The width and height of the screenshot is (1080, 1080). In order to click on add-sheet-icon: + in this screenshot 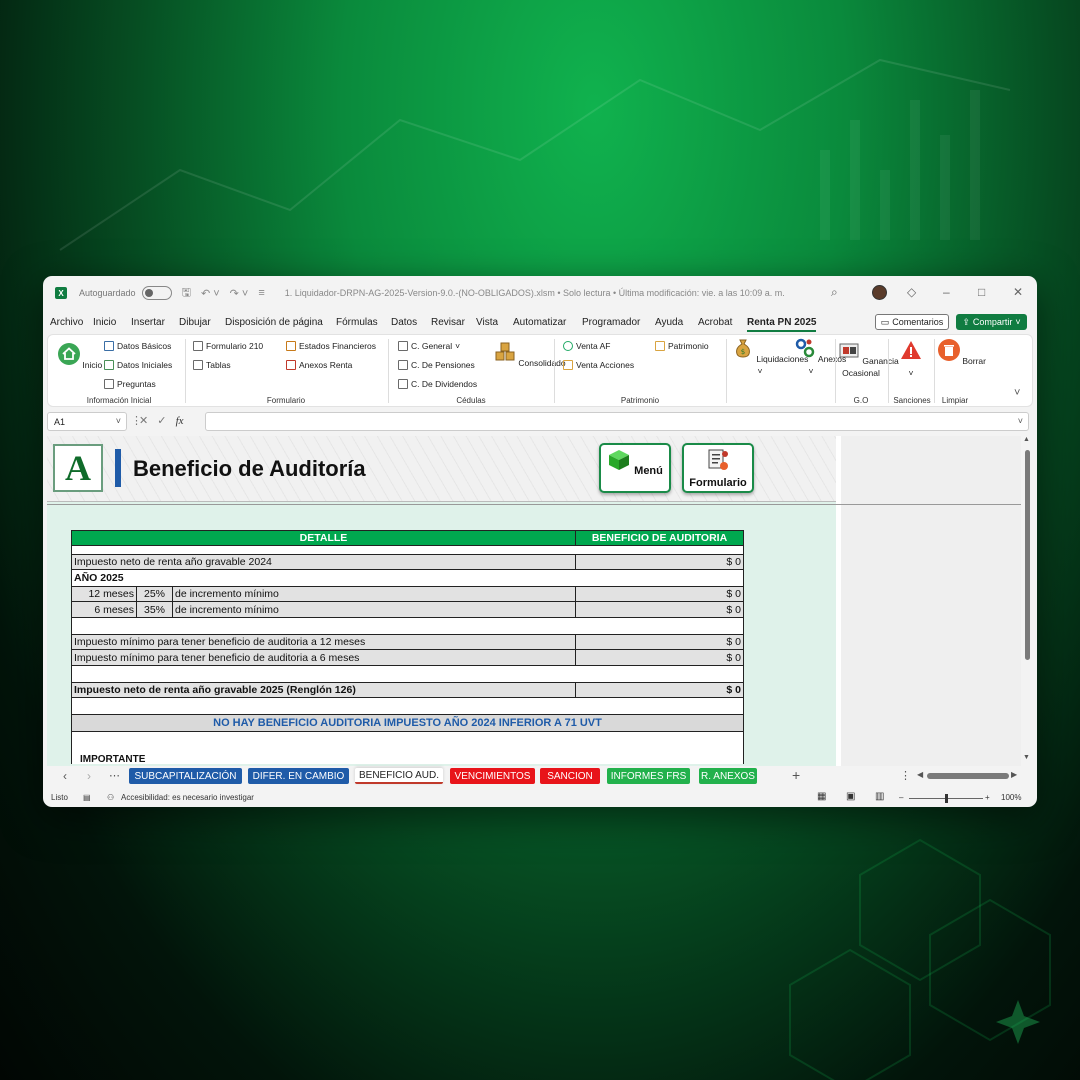, I will do `click(796, 775)`.